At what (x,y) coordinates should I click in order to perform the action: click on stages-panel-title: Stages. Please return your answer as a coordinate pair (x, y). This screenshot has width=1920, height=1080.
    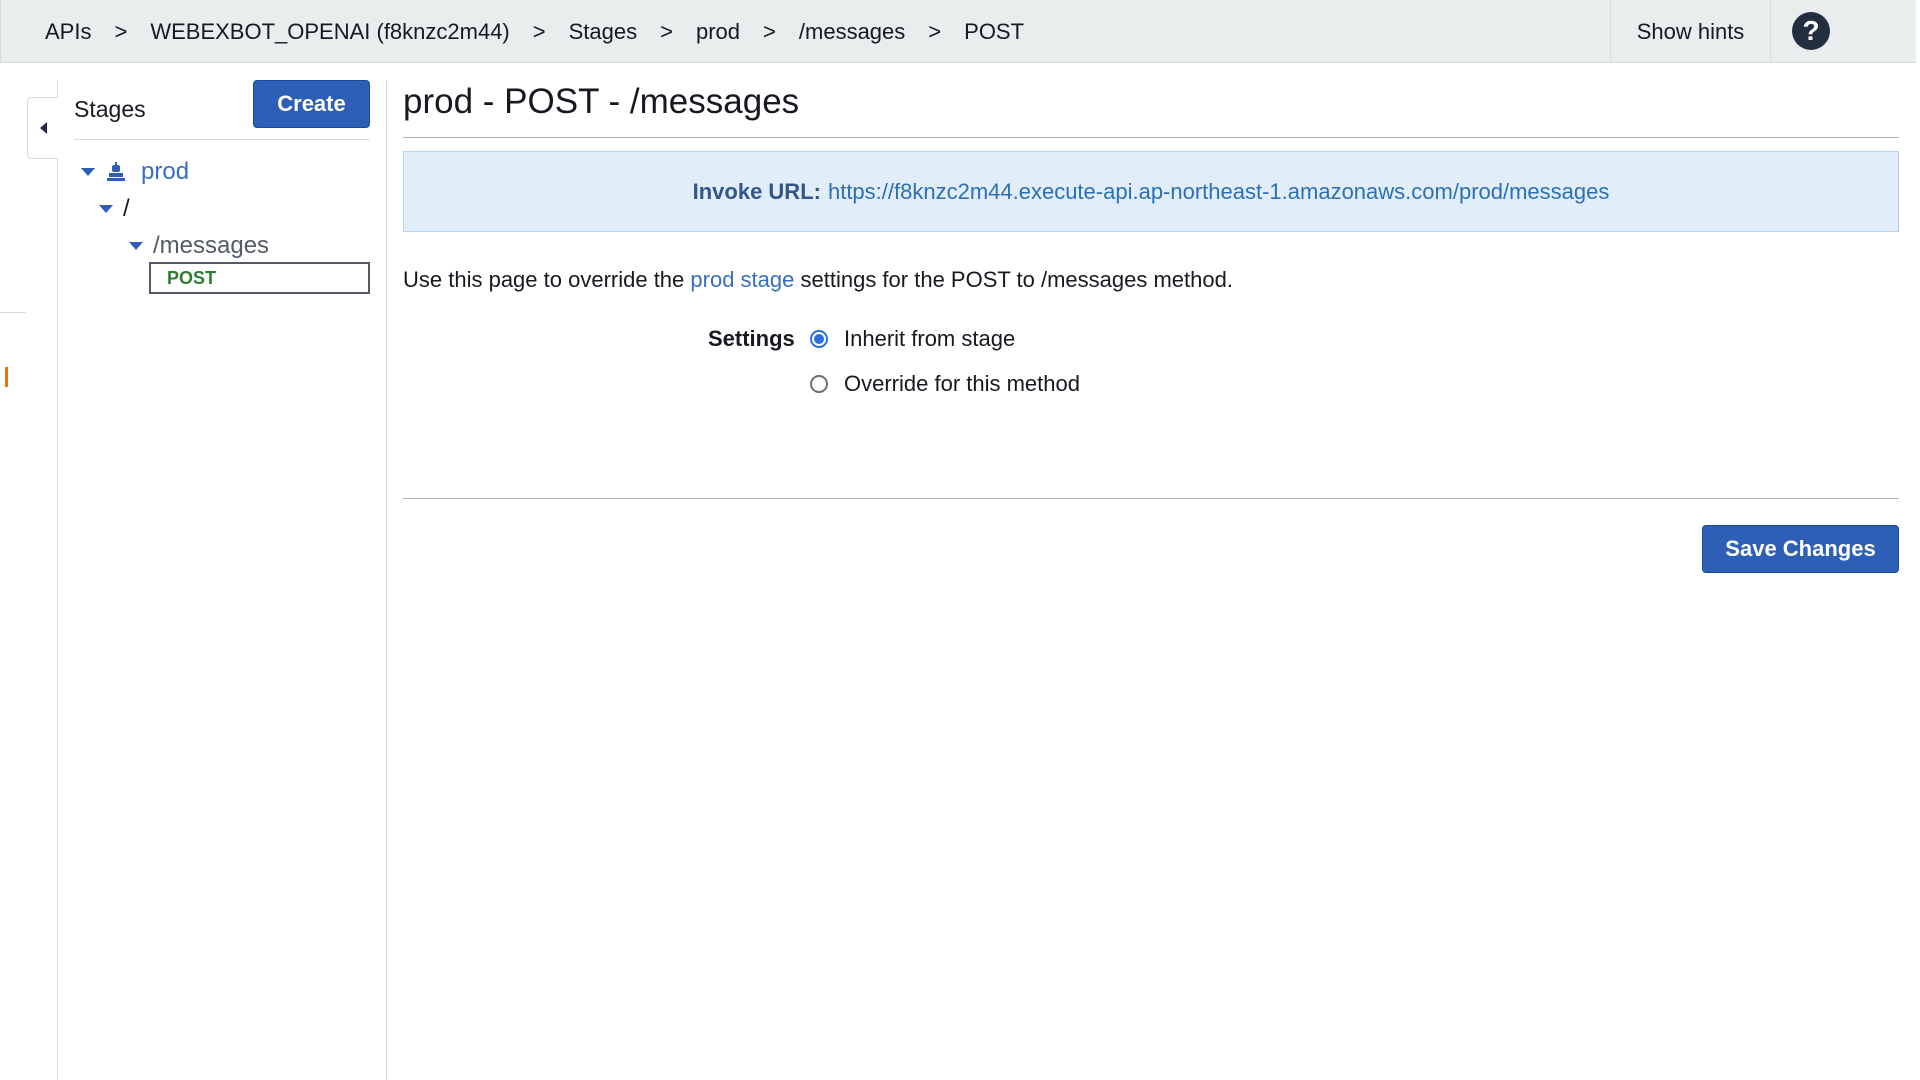
    Looking at the image, I should click on (110, 109).